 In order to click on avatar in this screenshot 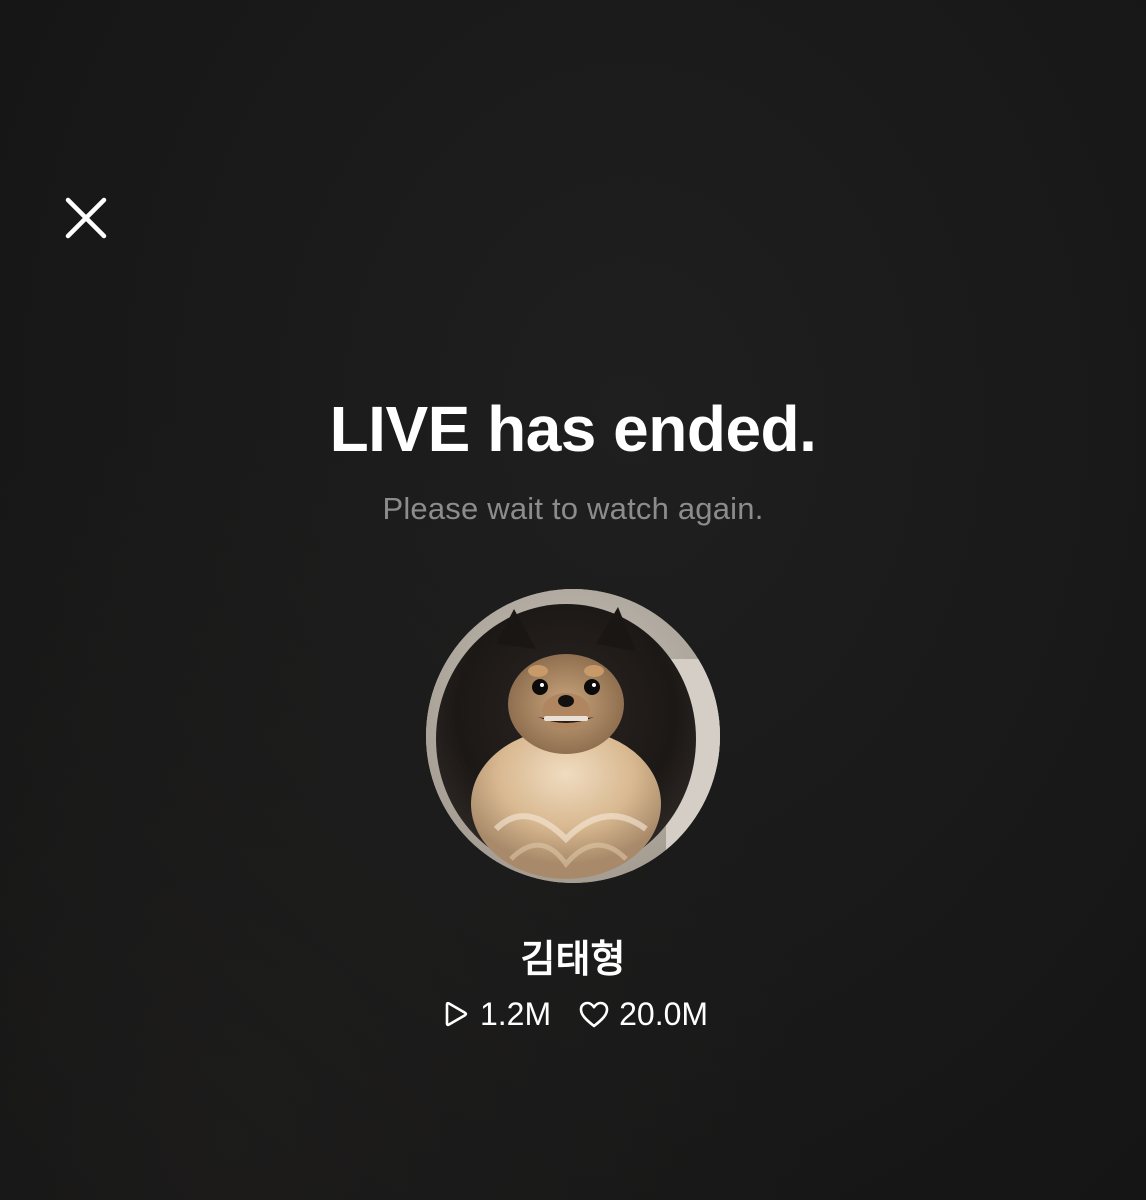, I will do `click(573, 736)`.